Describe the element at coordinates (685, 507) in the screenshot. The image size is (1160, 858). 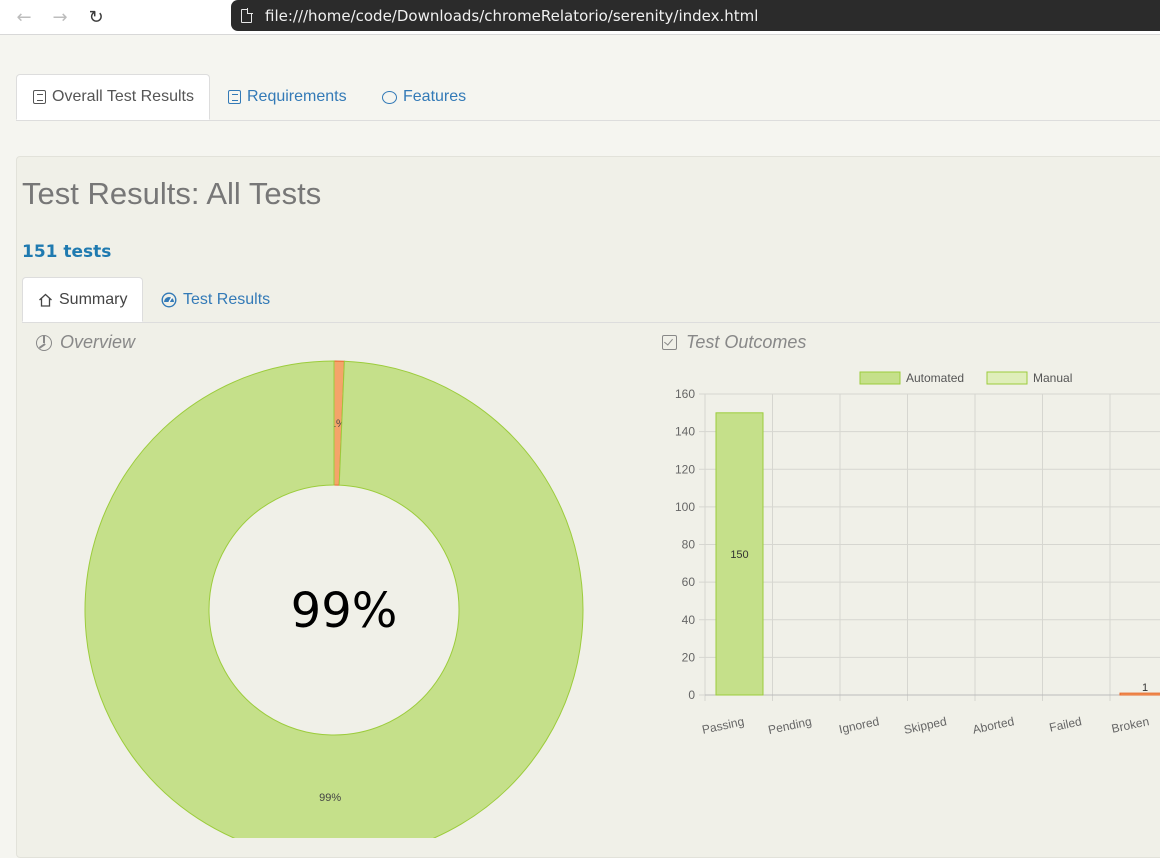
I see `y-tick-label: 100` at that location.